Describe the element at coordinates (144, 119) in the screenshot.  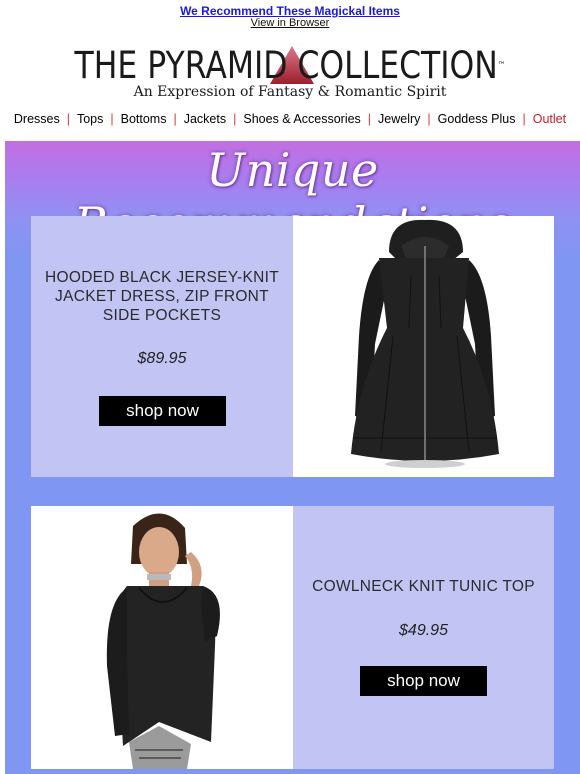
I see `nav-bottoms: Bottoms` at that location.